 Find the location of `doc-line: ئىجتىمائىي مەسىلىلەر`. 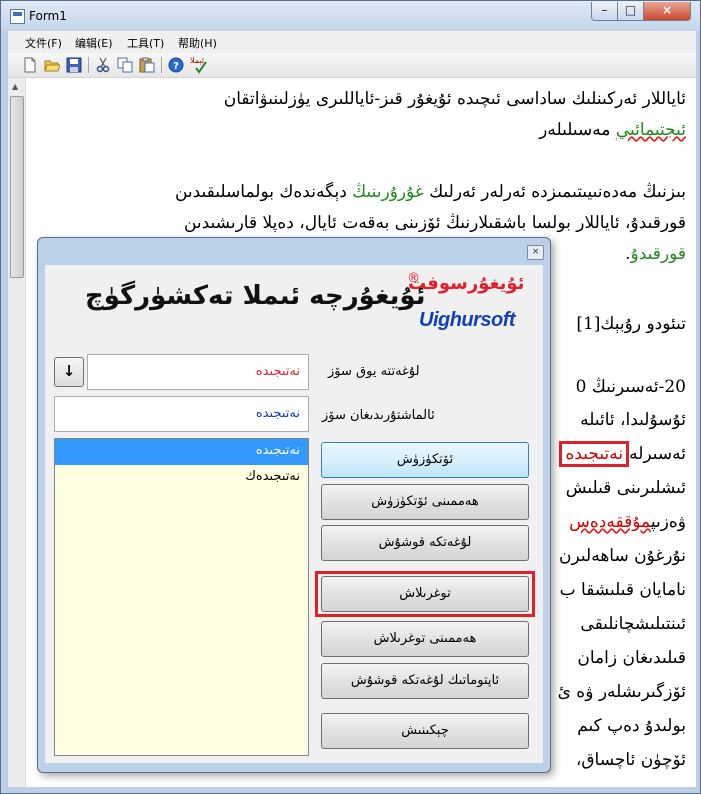

doc-line: ئىجتىمائىي مەسىلىلەر is located at coordinates (612, 130).